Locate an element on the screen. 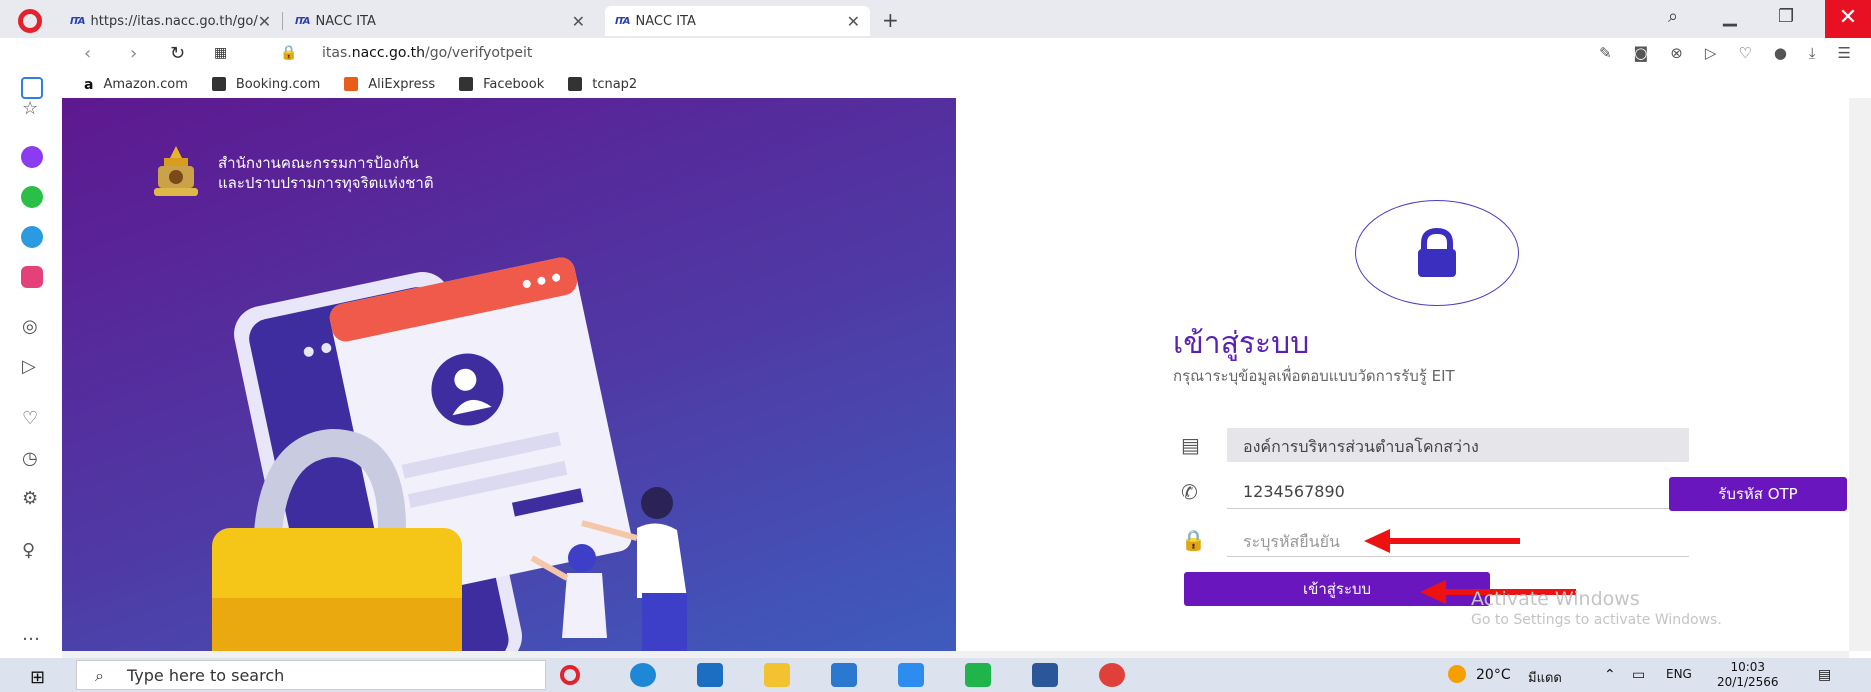 The width and height of the screenshot is (1871, 692). opera-logo-icon is located at coordinates (30, 21).